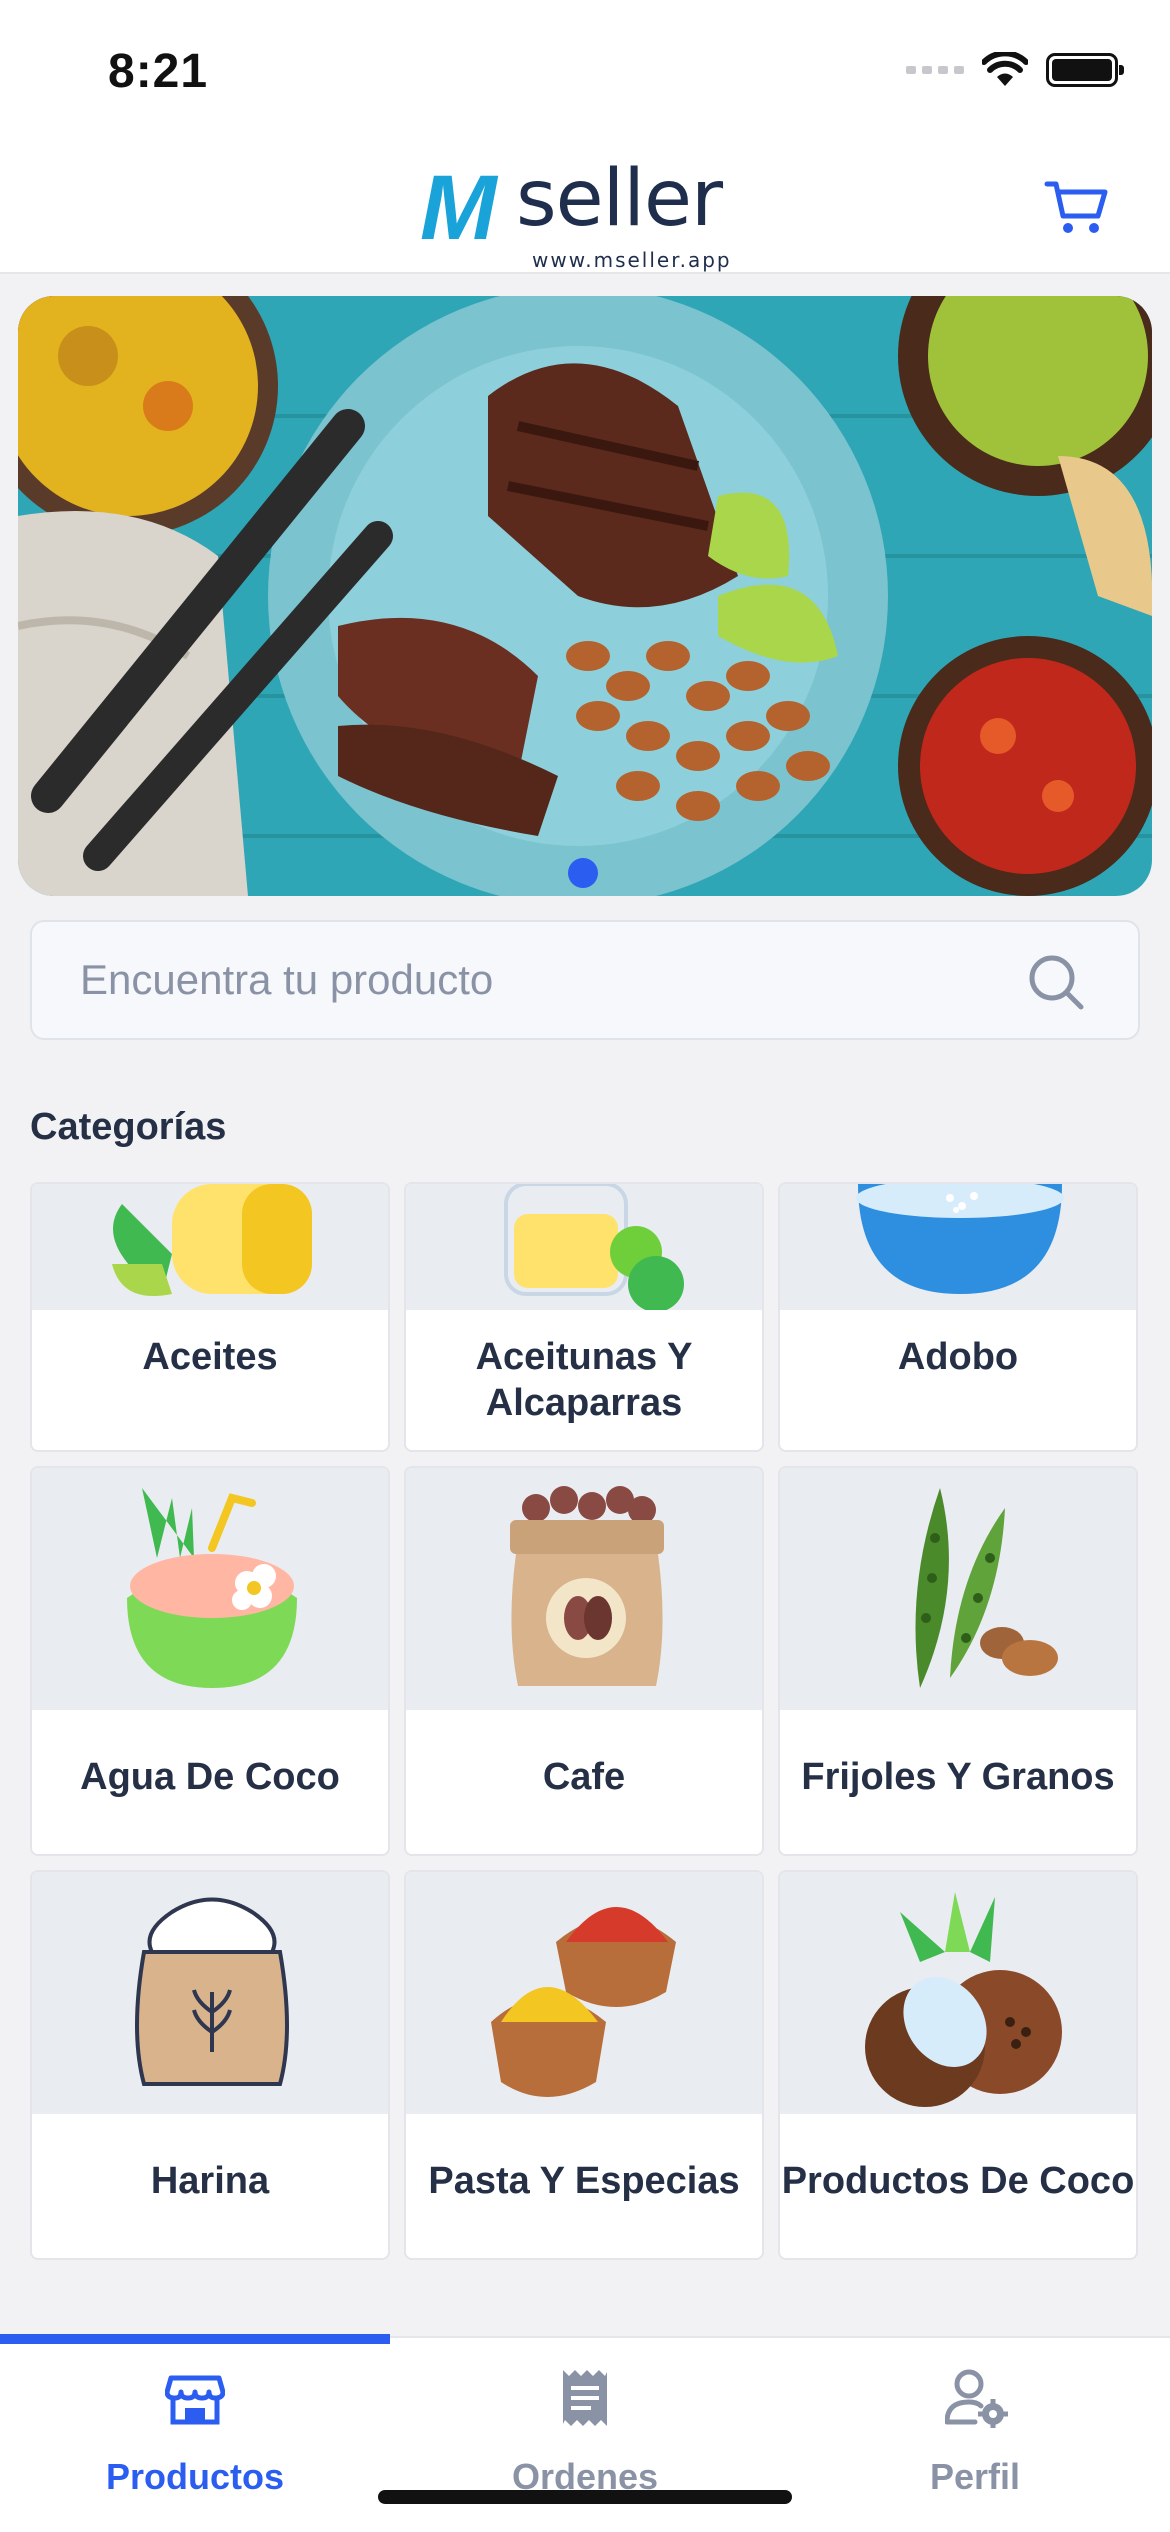  What do you see at coordinates (976, 2398) in the screenshot?
I see `user-settings-icon` at bounding box center [976, 2398].